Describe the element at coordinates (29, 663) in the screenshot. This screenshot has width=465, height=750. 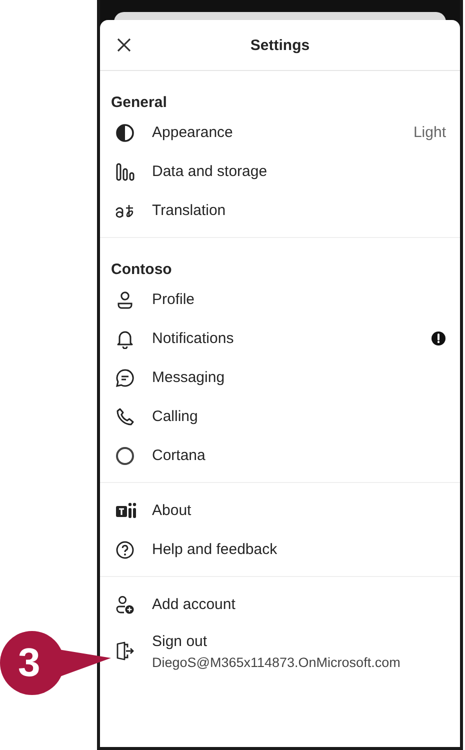
I see `step-number: 3` at that location.